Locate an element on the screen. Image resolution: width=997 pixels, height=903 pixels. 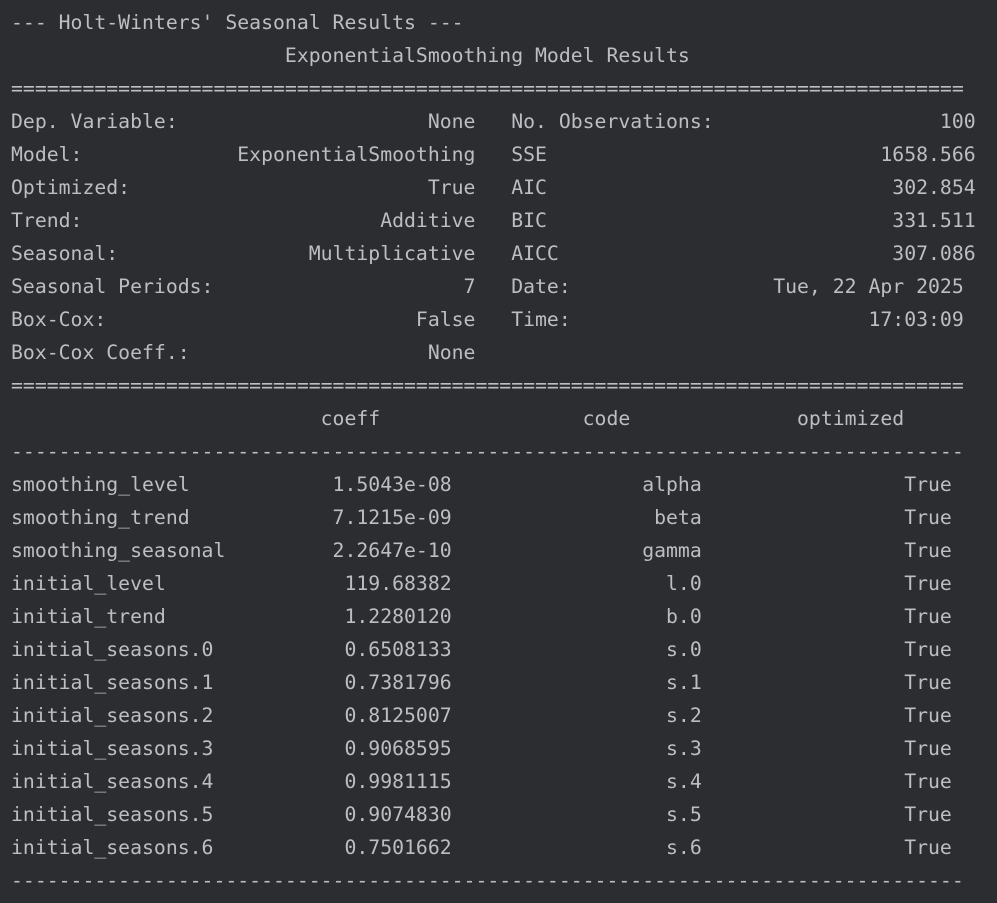
console-line: Trend: Additive BIC 331.511 is located at coordinates (493, 220).